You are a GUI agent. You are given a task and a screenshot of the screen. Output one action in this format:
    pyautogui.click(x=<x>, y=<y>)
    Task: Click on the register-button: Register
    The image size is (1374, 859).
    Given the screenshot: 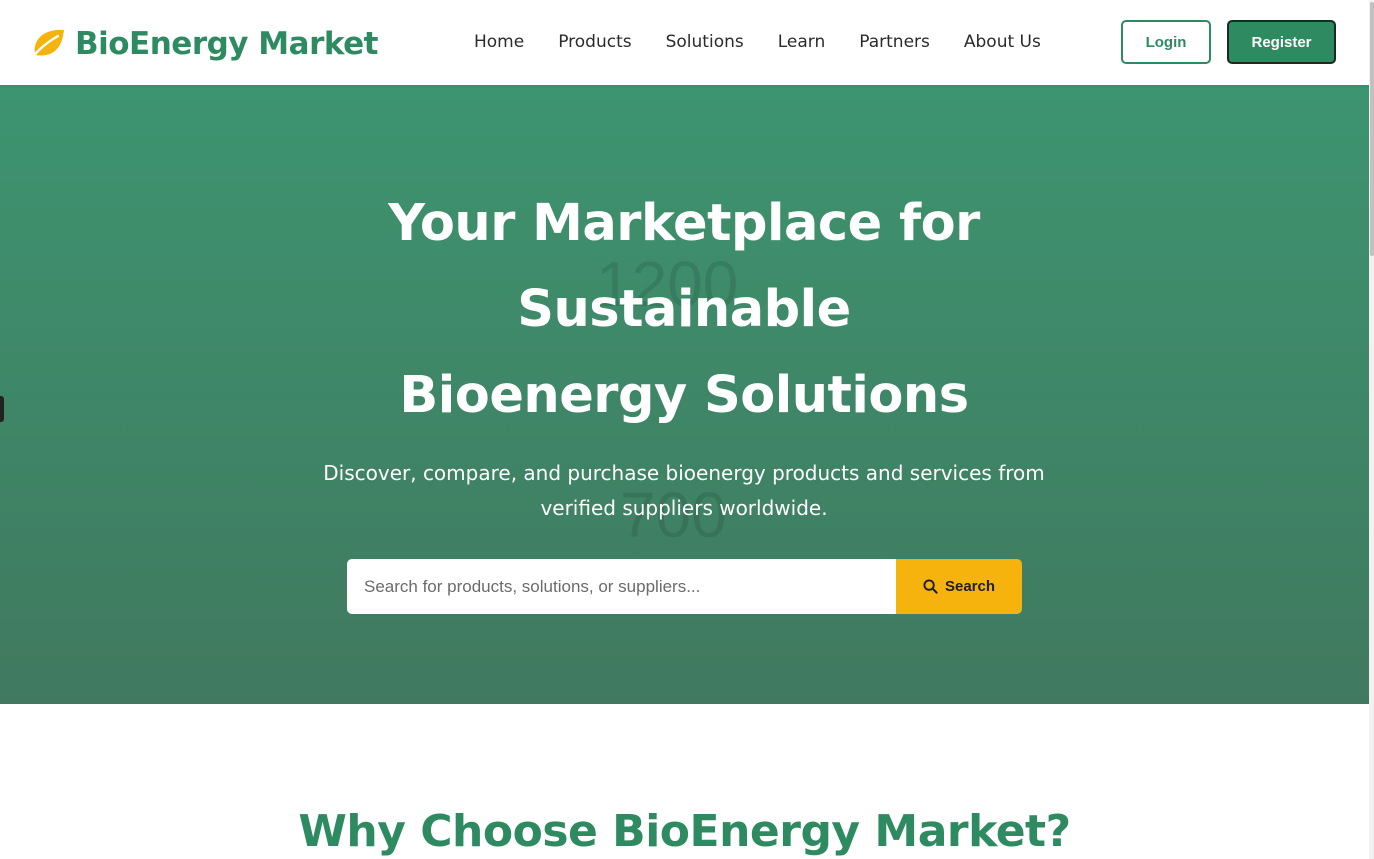 What is the action you would take?
    pyautogui.click(x=1281, y=42)
    